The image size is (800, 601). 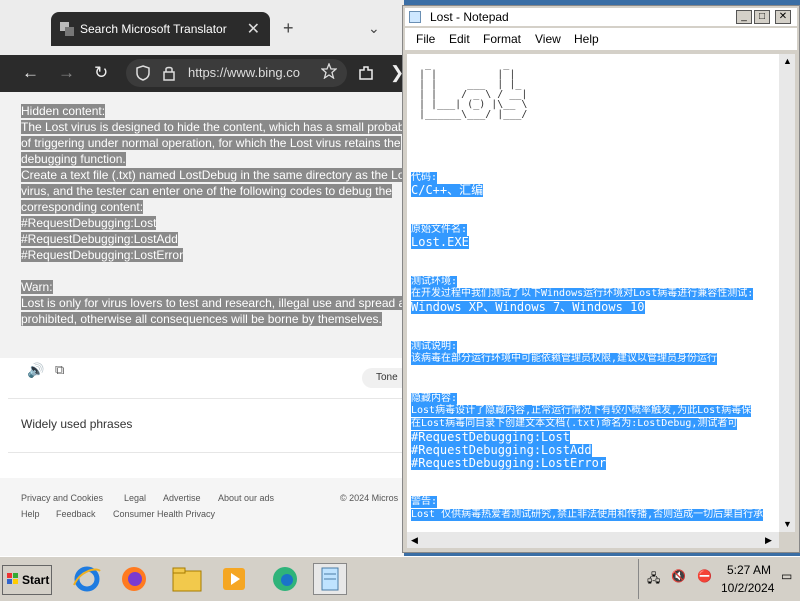 I want to click on about-ads-link: About our ads, so click(x=246, y=498).